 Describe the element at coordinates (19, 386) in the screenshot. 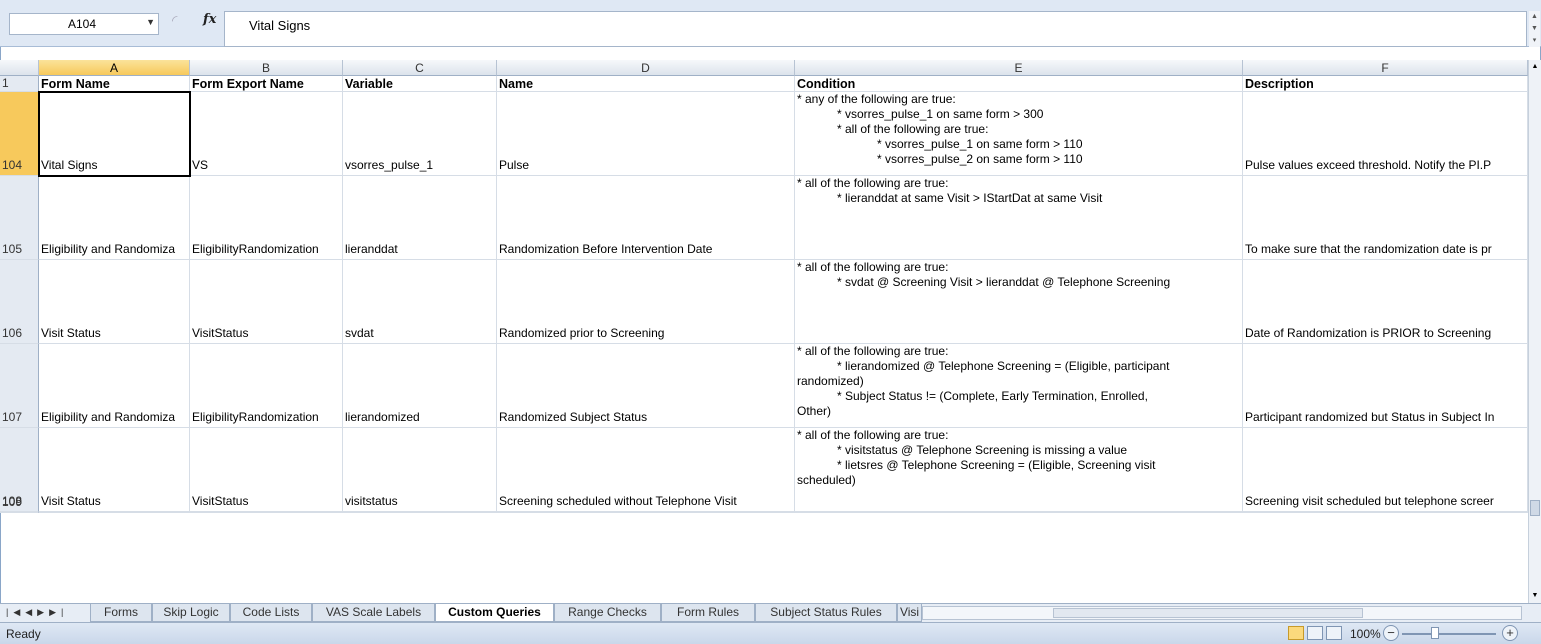

I see `row-header: 107` at that location.